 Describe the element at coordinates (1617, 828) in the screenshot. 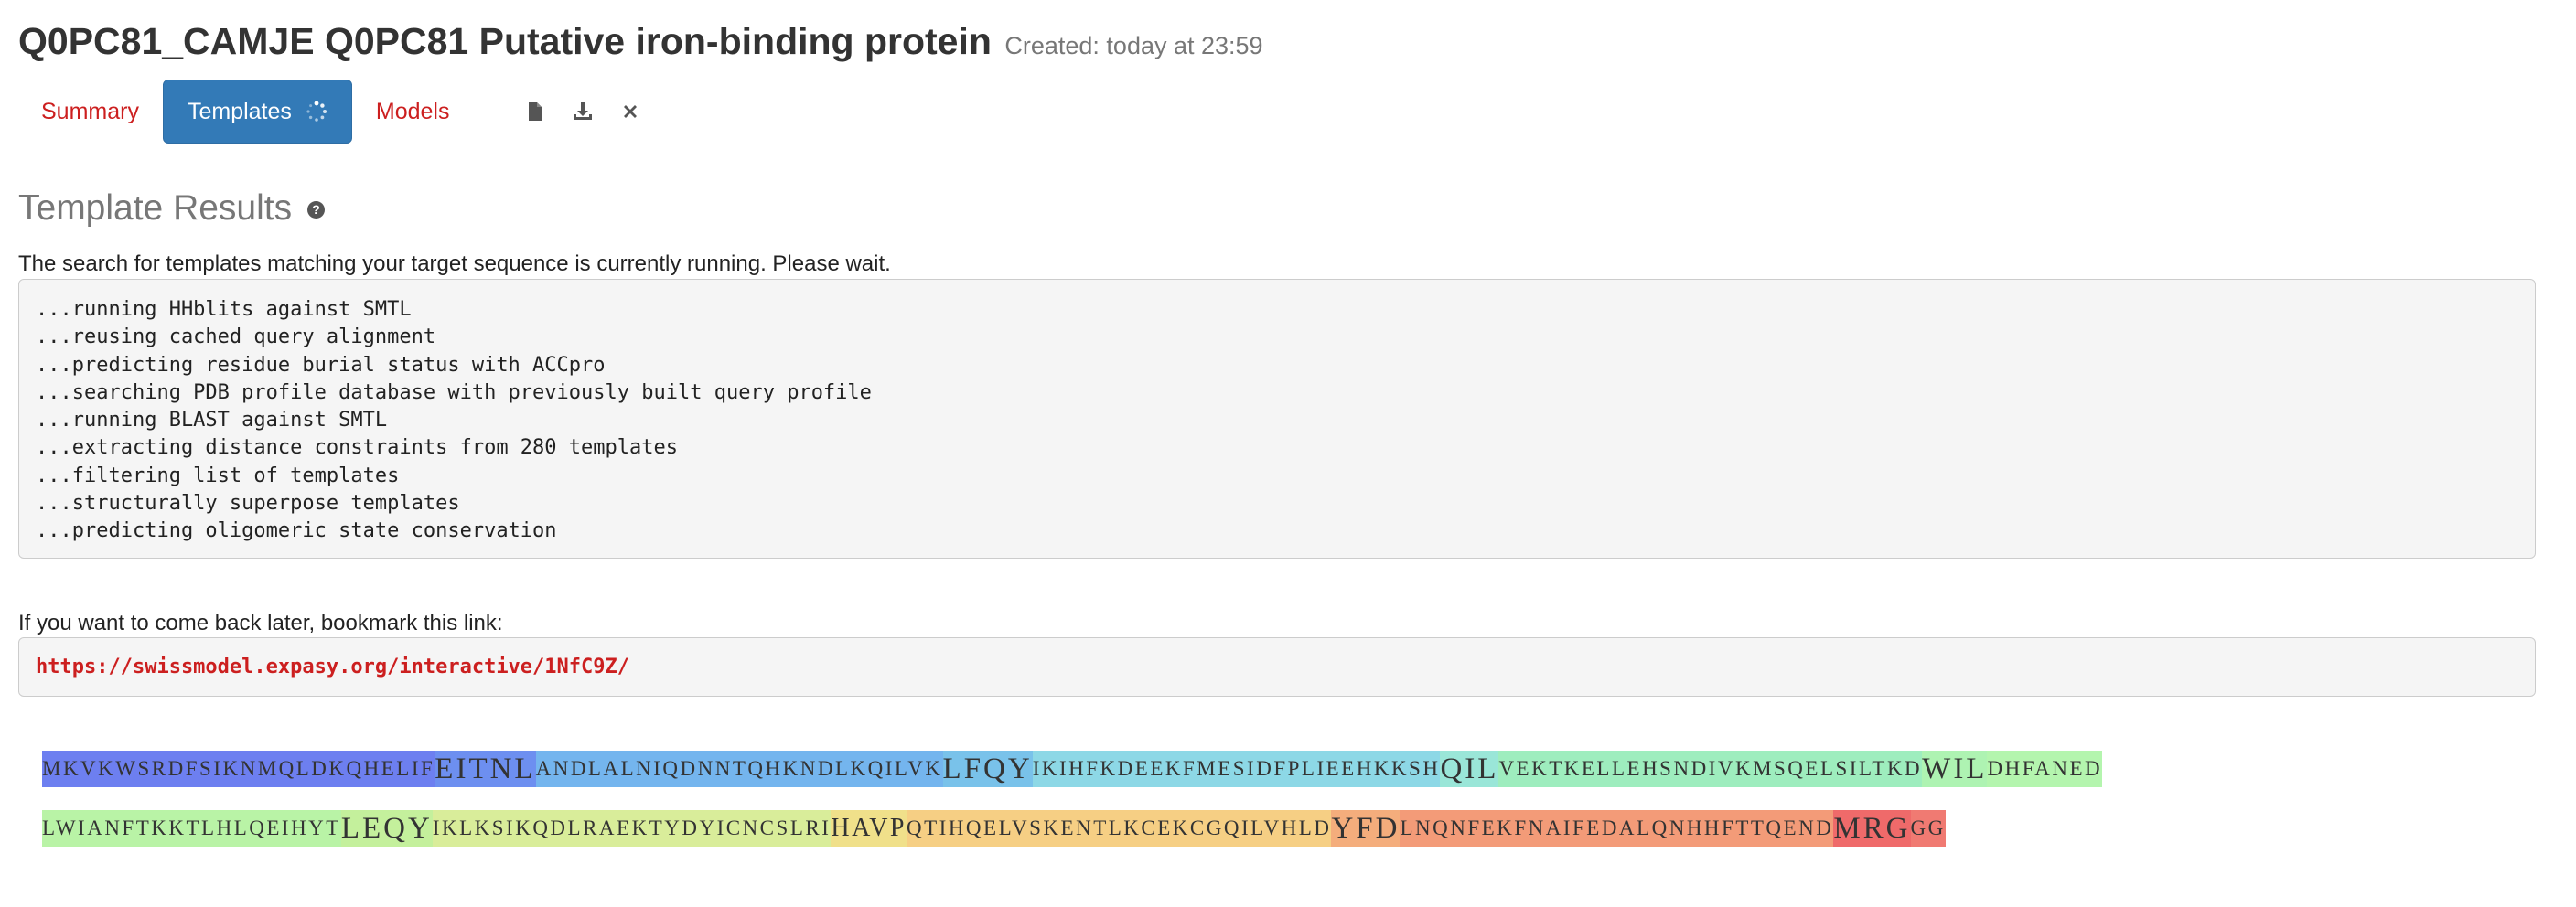

I see `sequence-segment: LNQNFEKFNAIFEDALQNHHFTTQEND` at that location.